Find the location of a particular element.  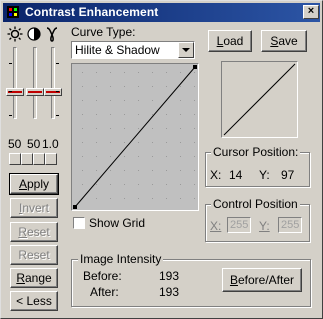

grid-dots is located at coordinates (138, 135).